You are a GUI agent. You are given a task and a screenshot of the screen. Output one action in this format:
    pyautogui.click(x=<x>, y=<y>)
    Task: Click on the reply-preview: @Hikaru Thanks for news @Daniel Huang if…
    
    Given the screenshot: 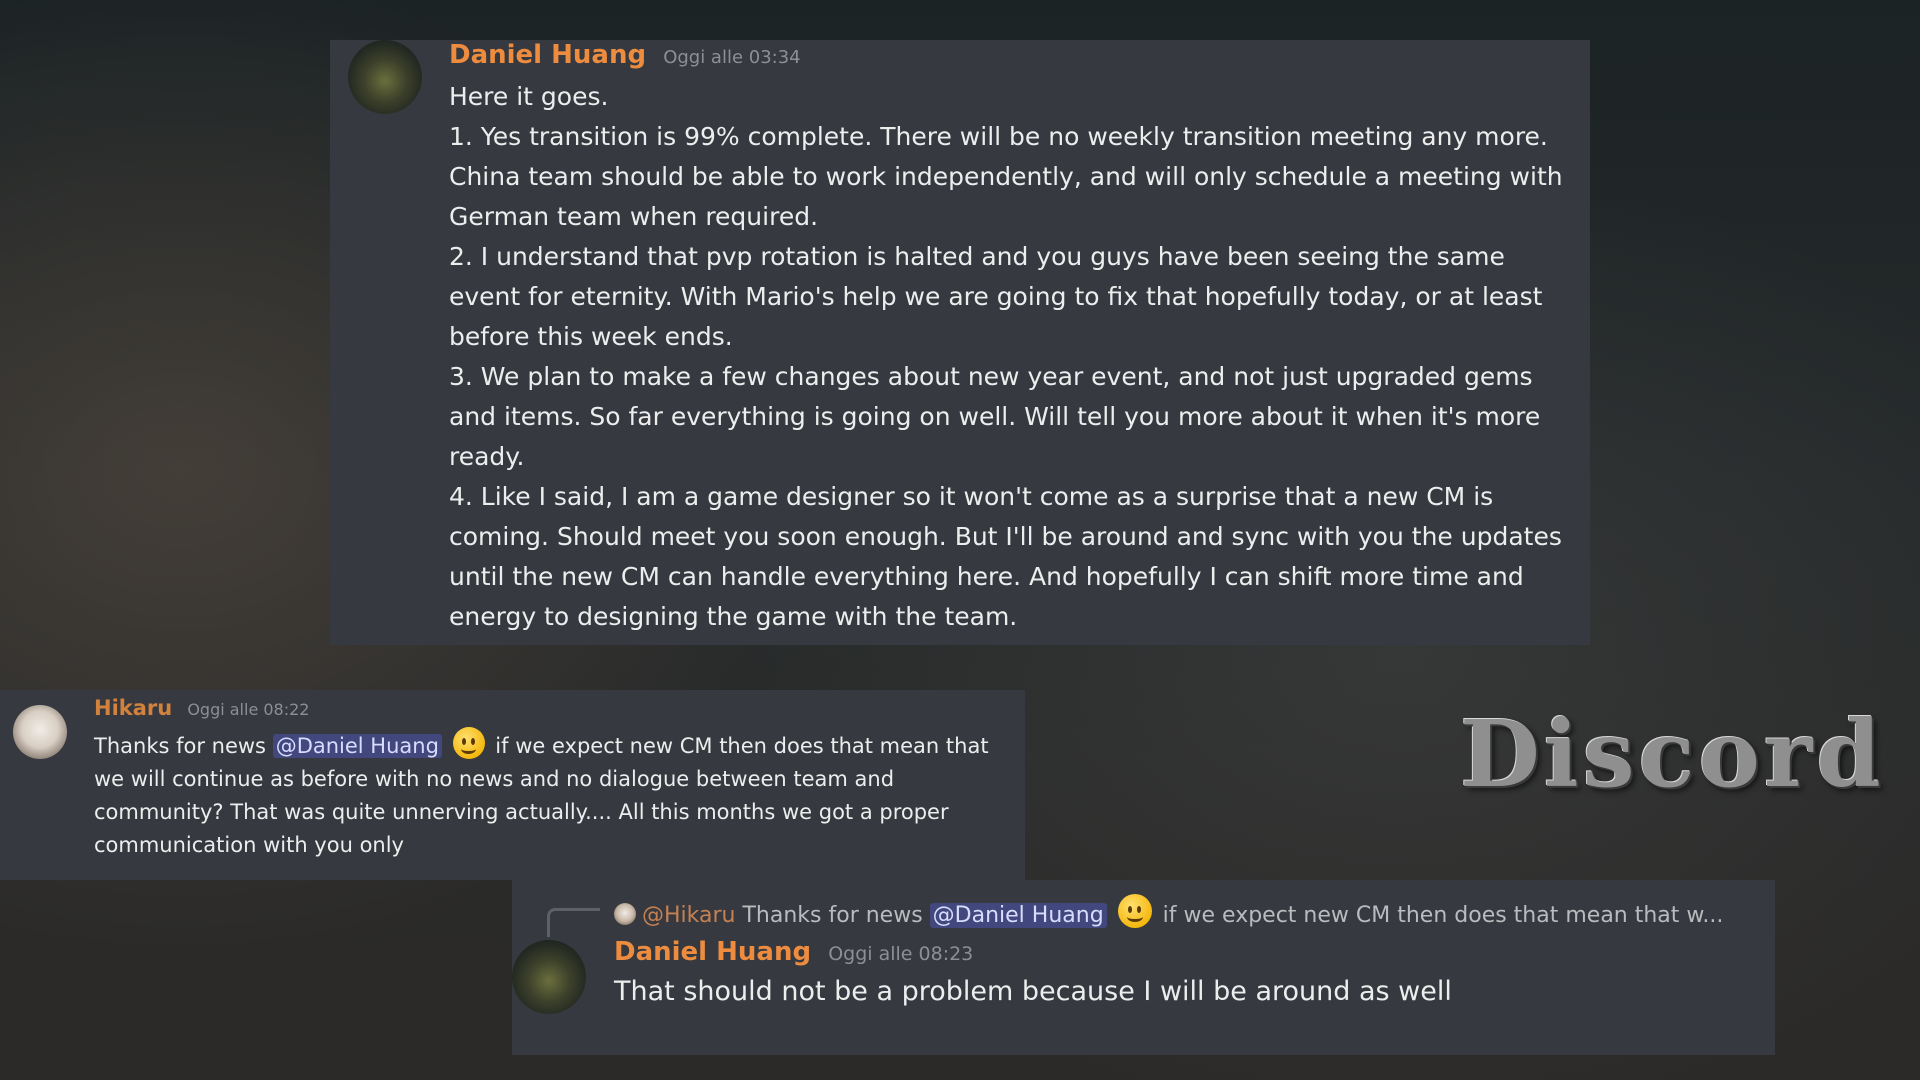 What is the action you would take?
    pyautogui.click(x=1168, y=911)
    